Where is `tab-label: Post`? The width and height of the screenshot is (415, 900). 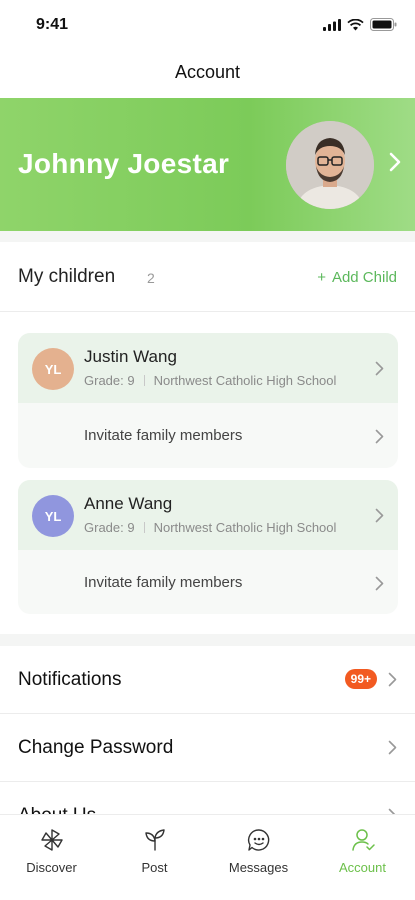
tab-label: Post is located at coordinates (154, 867).